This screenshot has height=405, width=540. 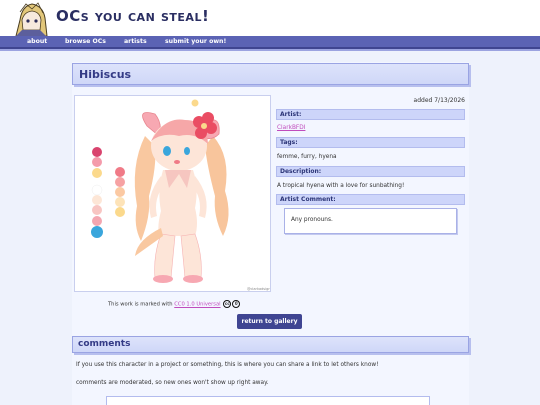 I want to click on nav-about: about, so click(x=37, y=41).